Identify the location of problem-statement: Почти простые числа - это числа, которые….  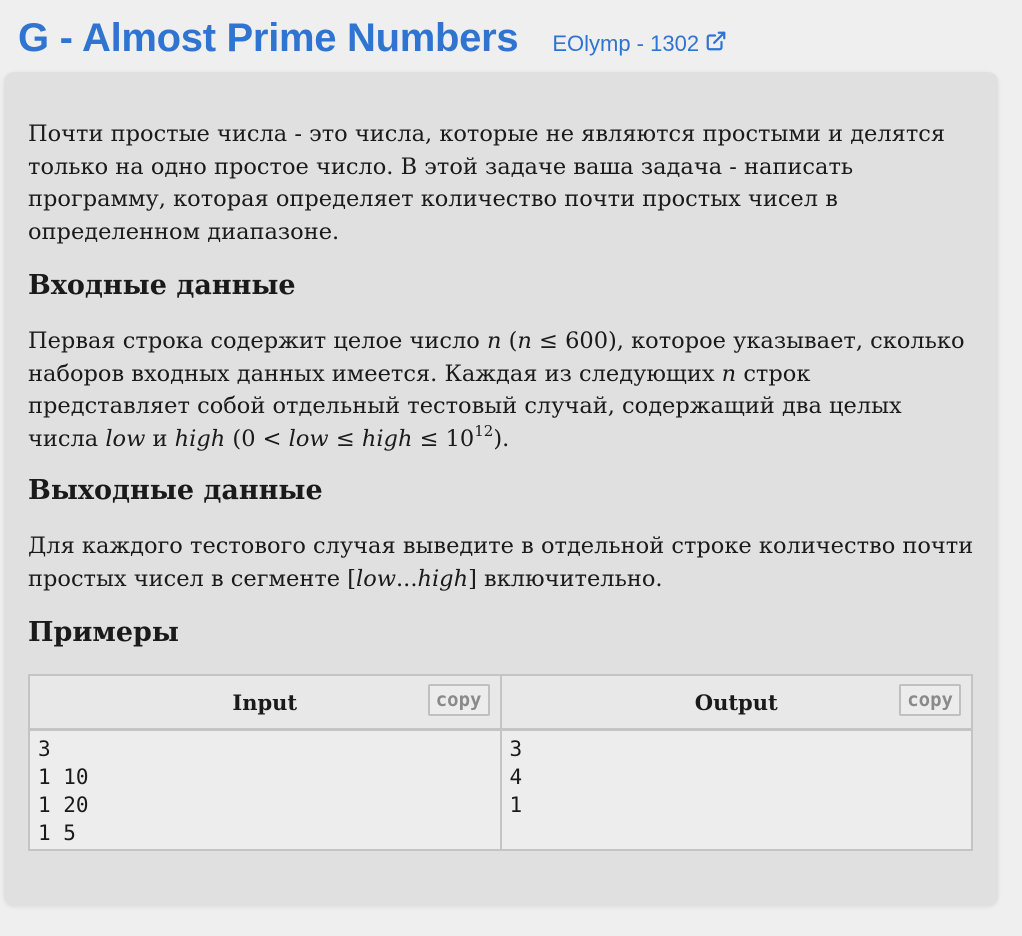
(487, 183).